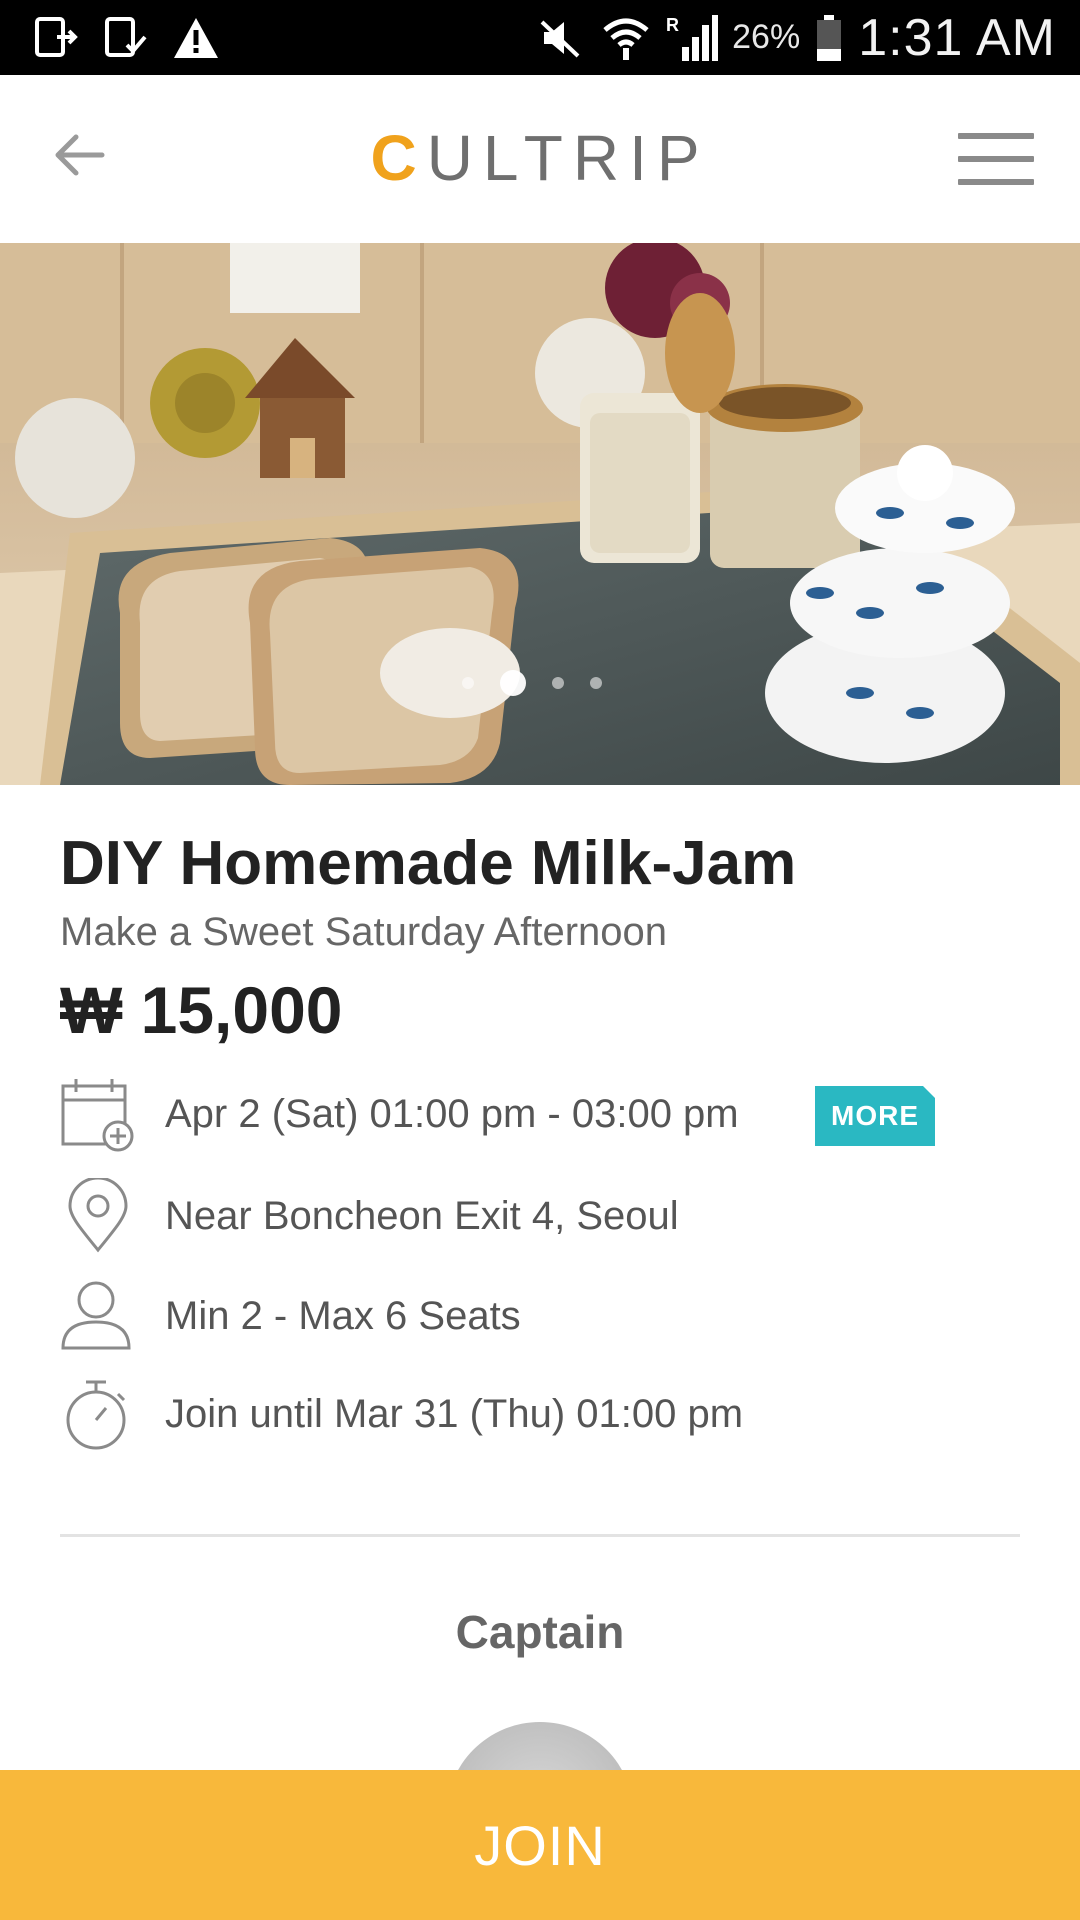 This screenshot has width=1080, height=1920. I want to click on location-pin-icon, so click(98, 1215).